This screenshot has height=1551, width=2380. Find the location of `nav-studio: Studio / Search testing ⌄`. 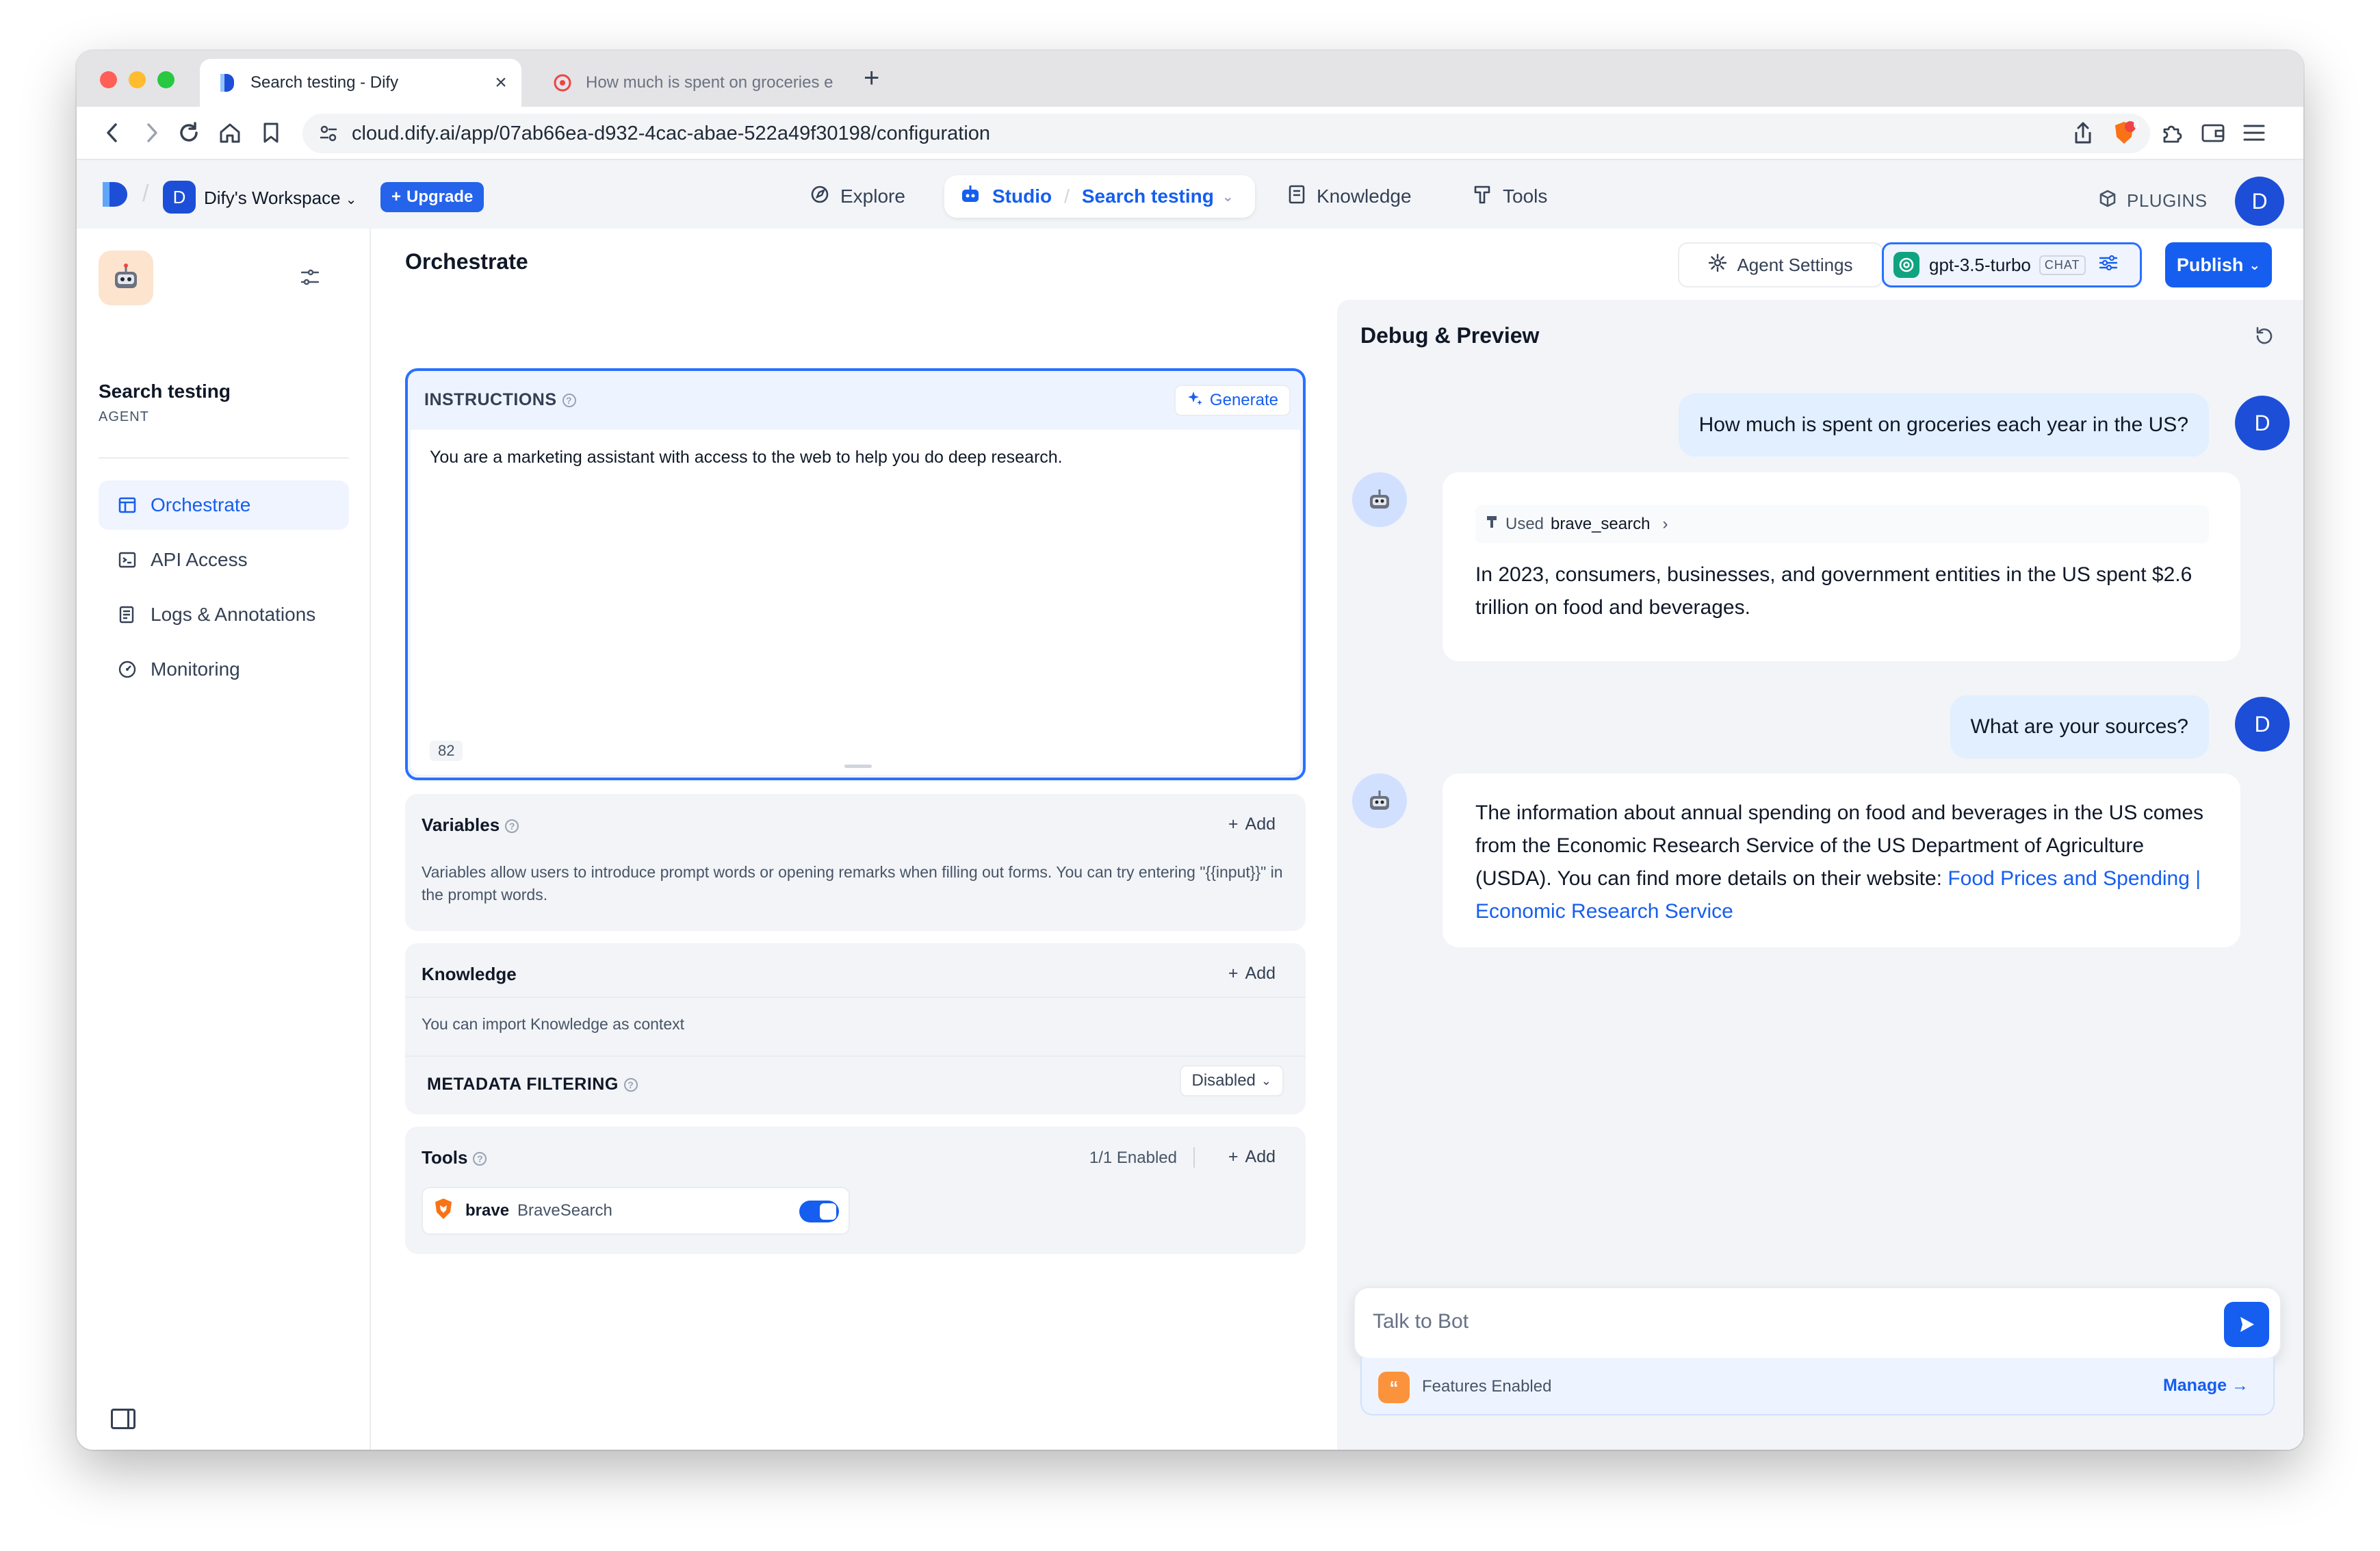

nav-studio: Studio / Search testing ⌄ is located at coordinates (1099, 196).